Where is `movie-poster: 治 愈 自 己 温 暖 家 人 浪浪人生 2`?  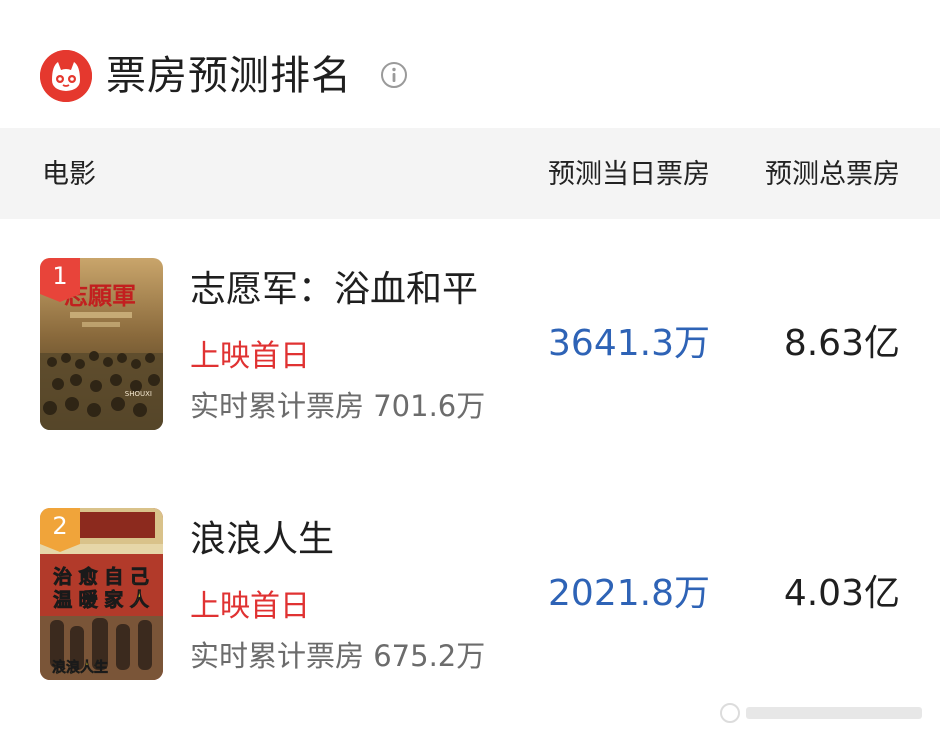 movie-poster: 治 愈 自 己 温 暖 家 人 浪浪人生 2 is located at coordinates (101, 594).